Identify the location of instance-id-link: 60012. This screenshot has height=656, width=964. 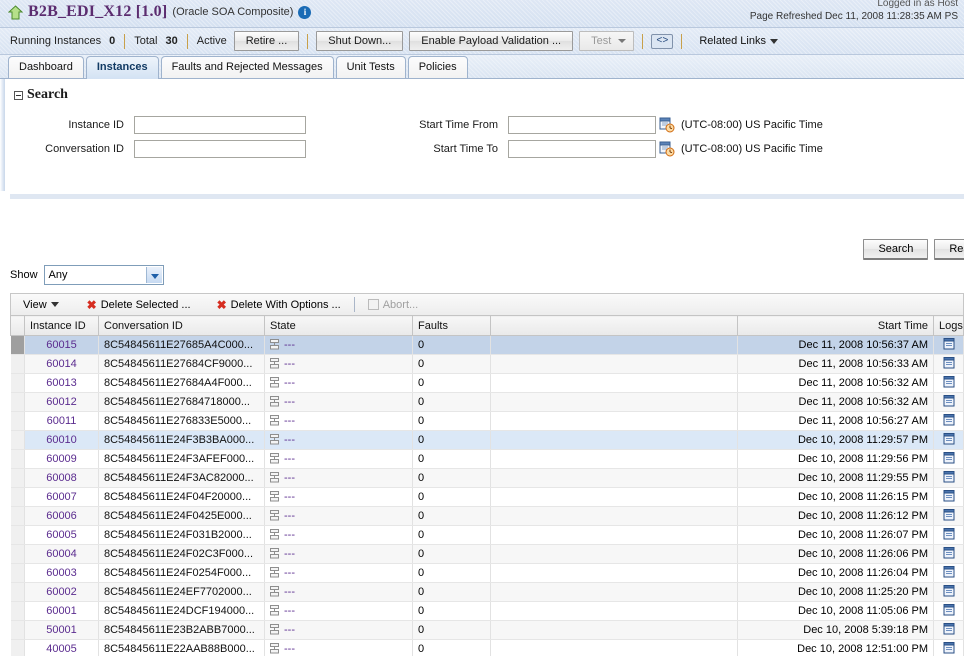
(61, 402).